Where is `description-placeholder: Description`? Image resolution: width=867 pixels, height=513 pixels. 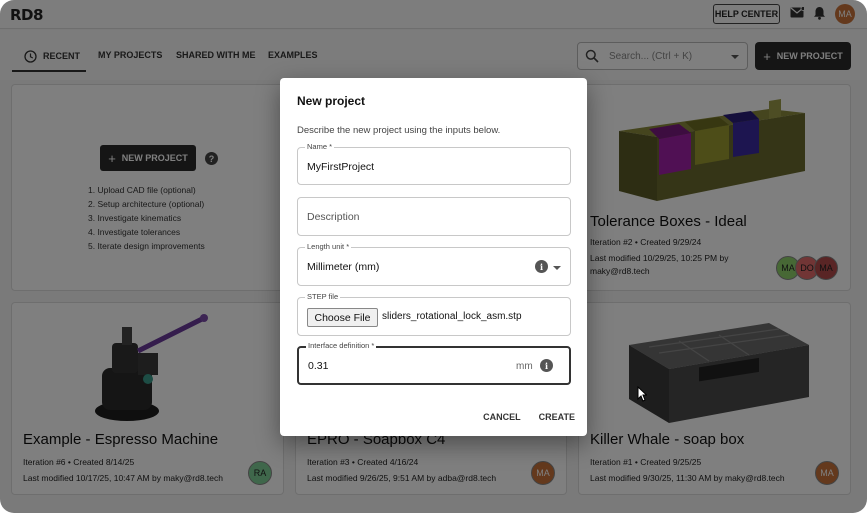
description-placeholder: Description is located at coordinates (333, 217).